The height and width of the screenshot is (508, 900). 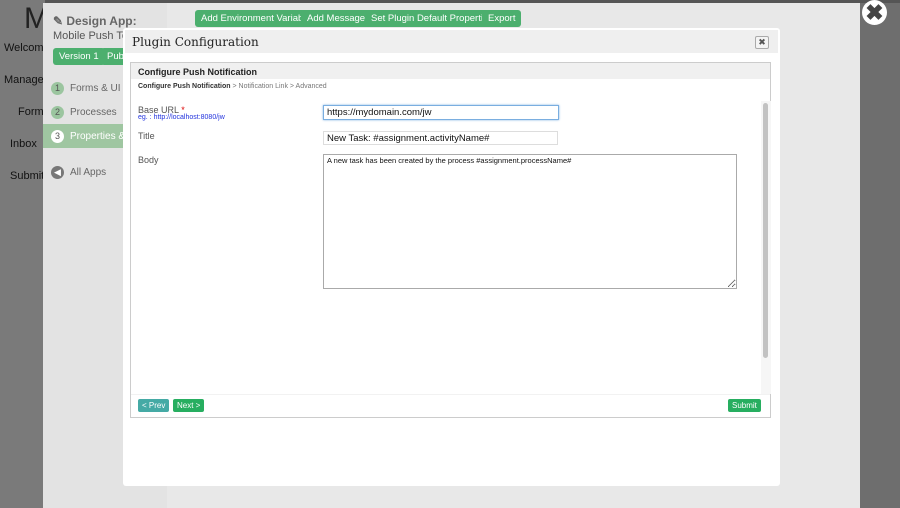 I want to click on form-scrollbar, so click(x=766, y=247).